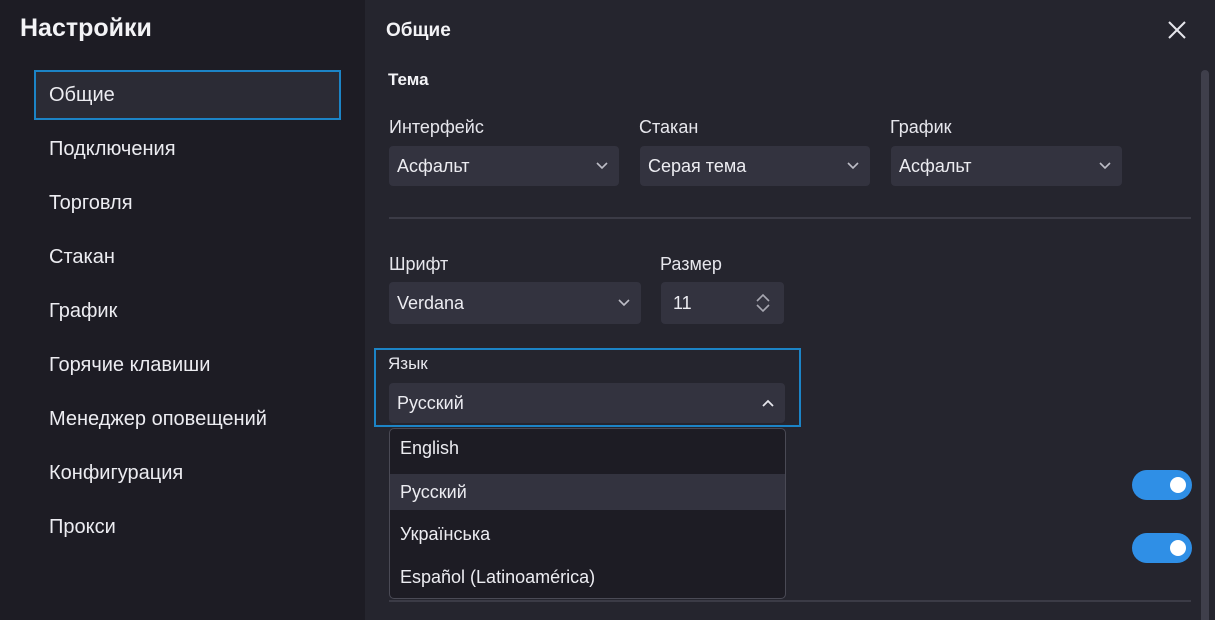 This screenshot has height=620, width=1215. What do you see at coordinates (433, 166) in the screenshot?
I see `interface-theme-value: Асфальт` at bounding box center [433, 166].